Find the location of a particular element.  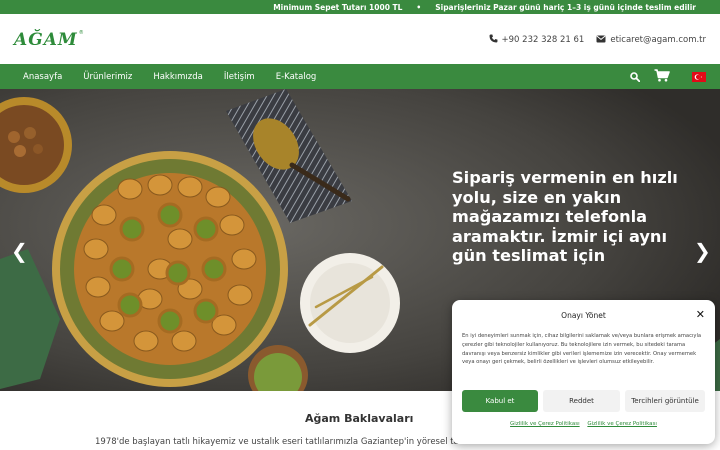

logo-text: AĞAM is located at coordinates (46, 40).